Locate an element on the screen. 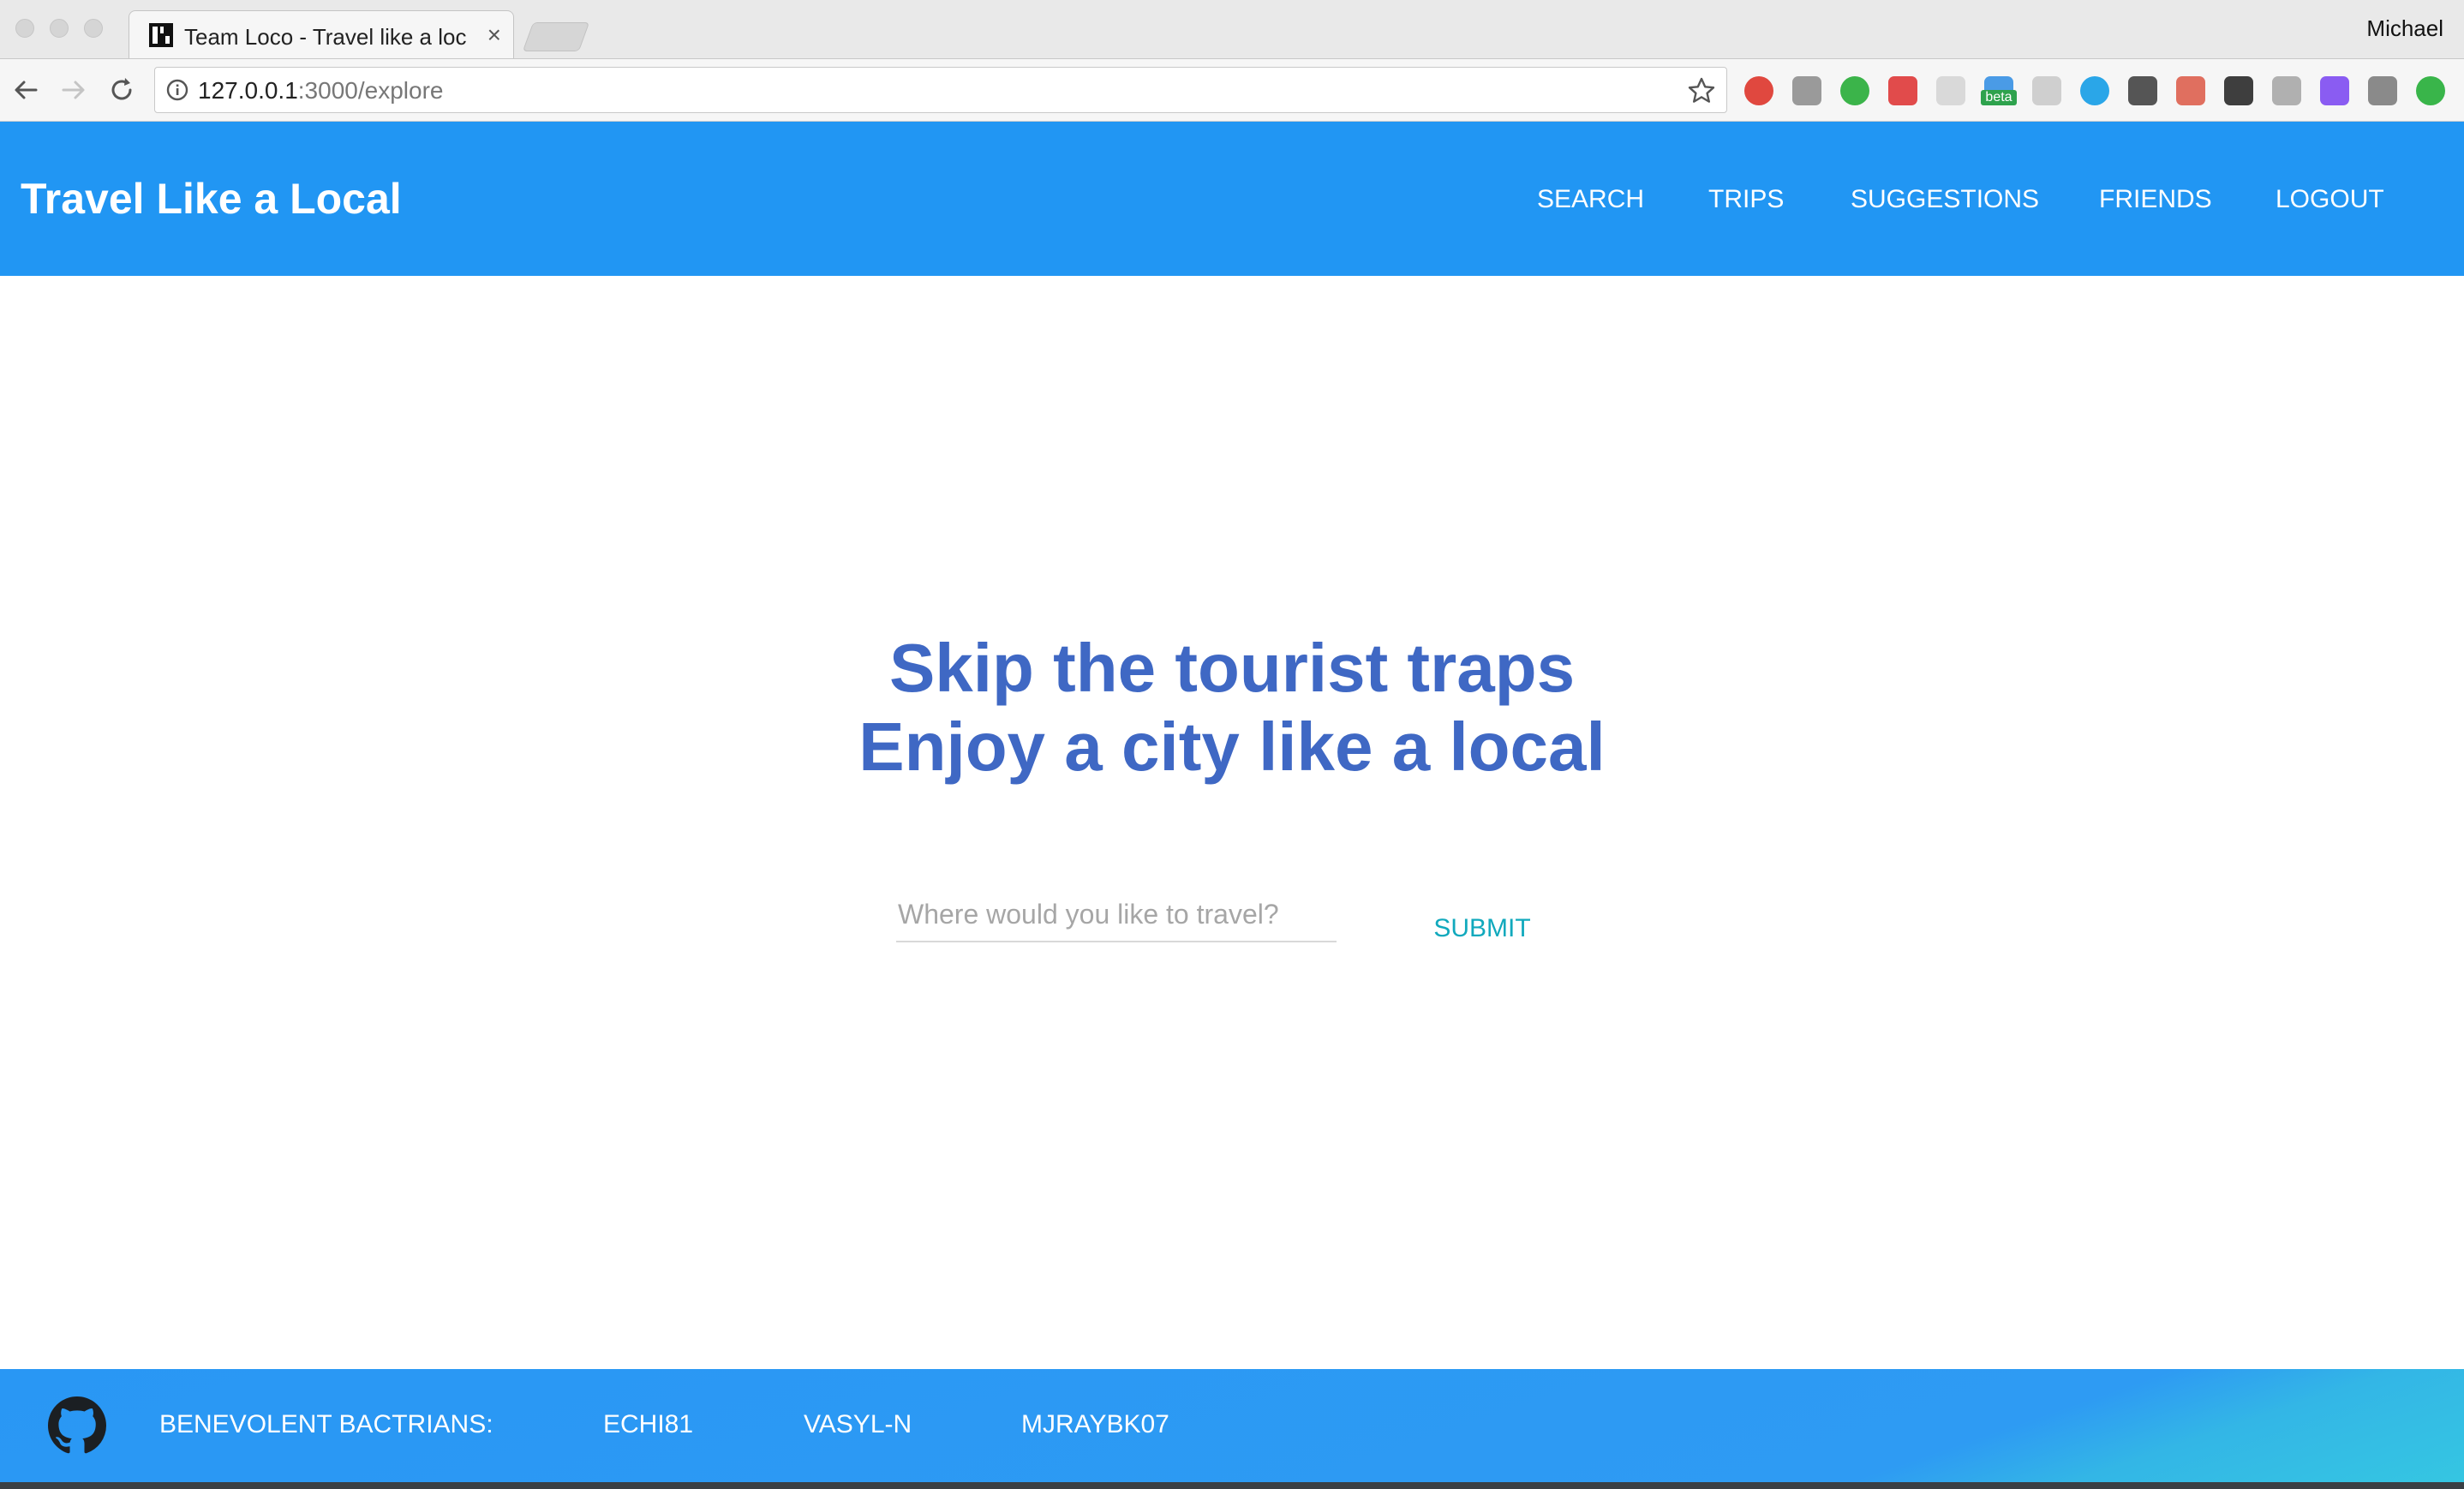 This screenshot has height=1489, width=2464. forward-arrow-icon is located at coordinates (74, 90).